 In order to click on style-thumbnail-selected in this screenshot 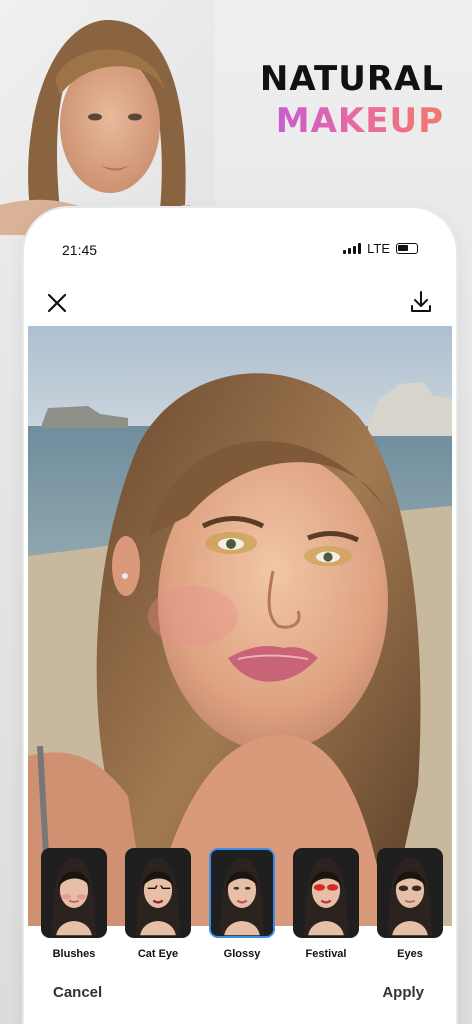, I will do `click(242, 893)`.